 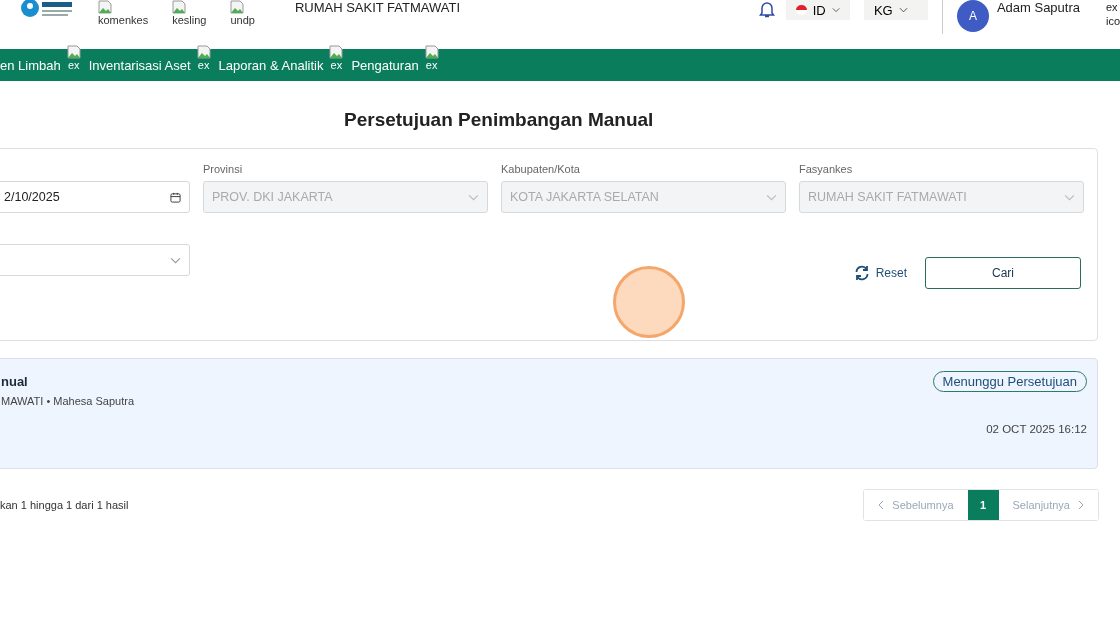 What do you see at coordinates (801, 10) in the screenshot?
I see `flag-icon` at bounding box center [801, 10].